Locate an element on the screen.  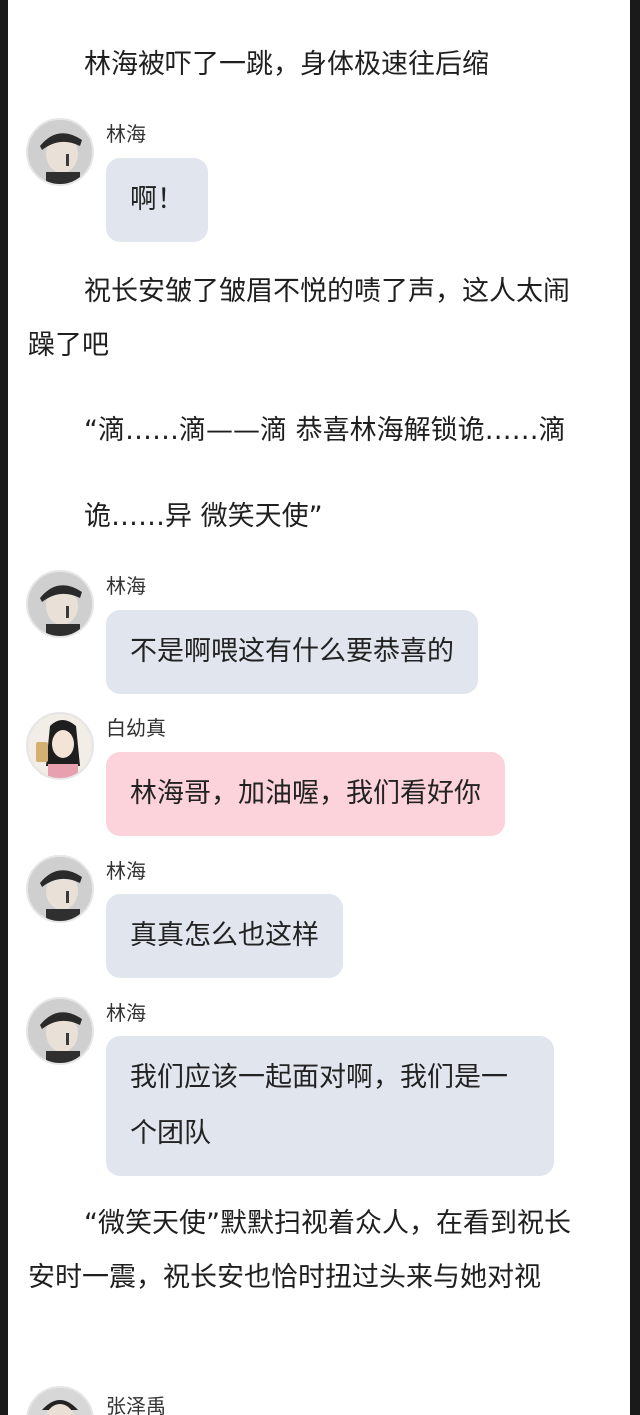
message-bubble: 林海哥，加油喔，我们看好你 is located at coordinates (305, 794).